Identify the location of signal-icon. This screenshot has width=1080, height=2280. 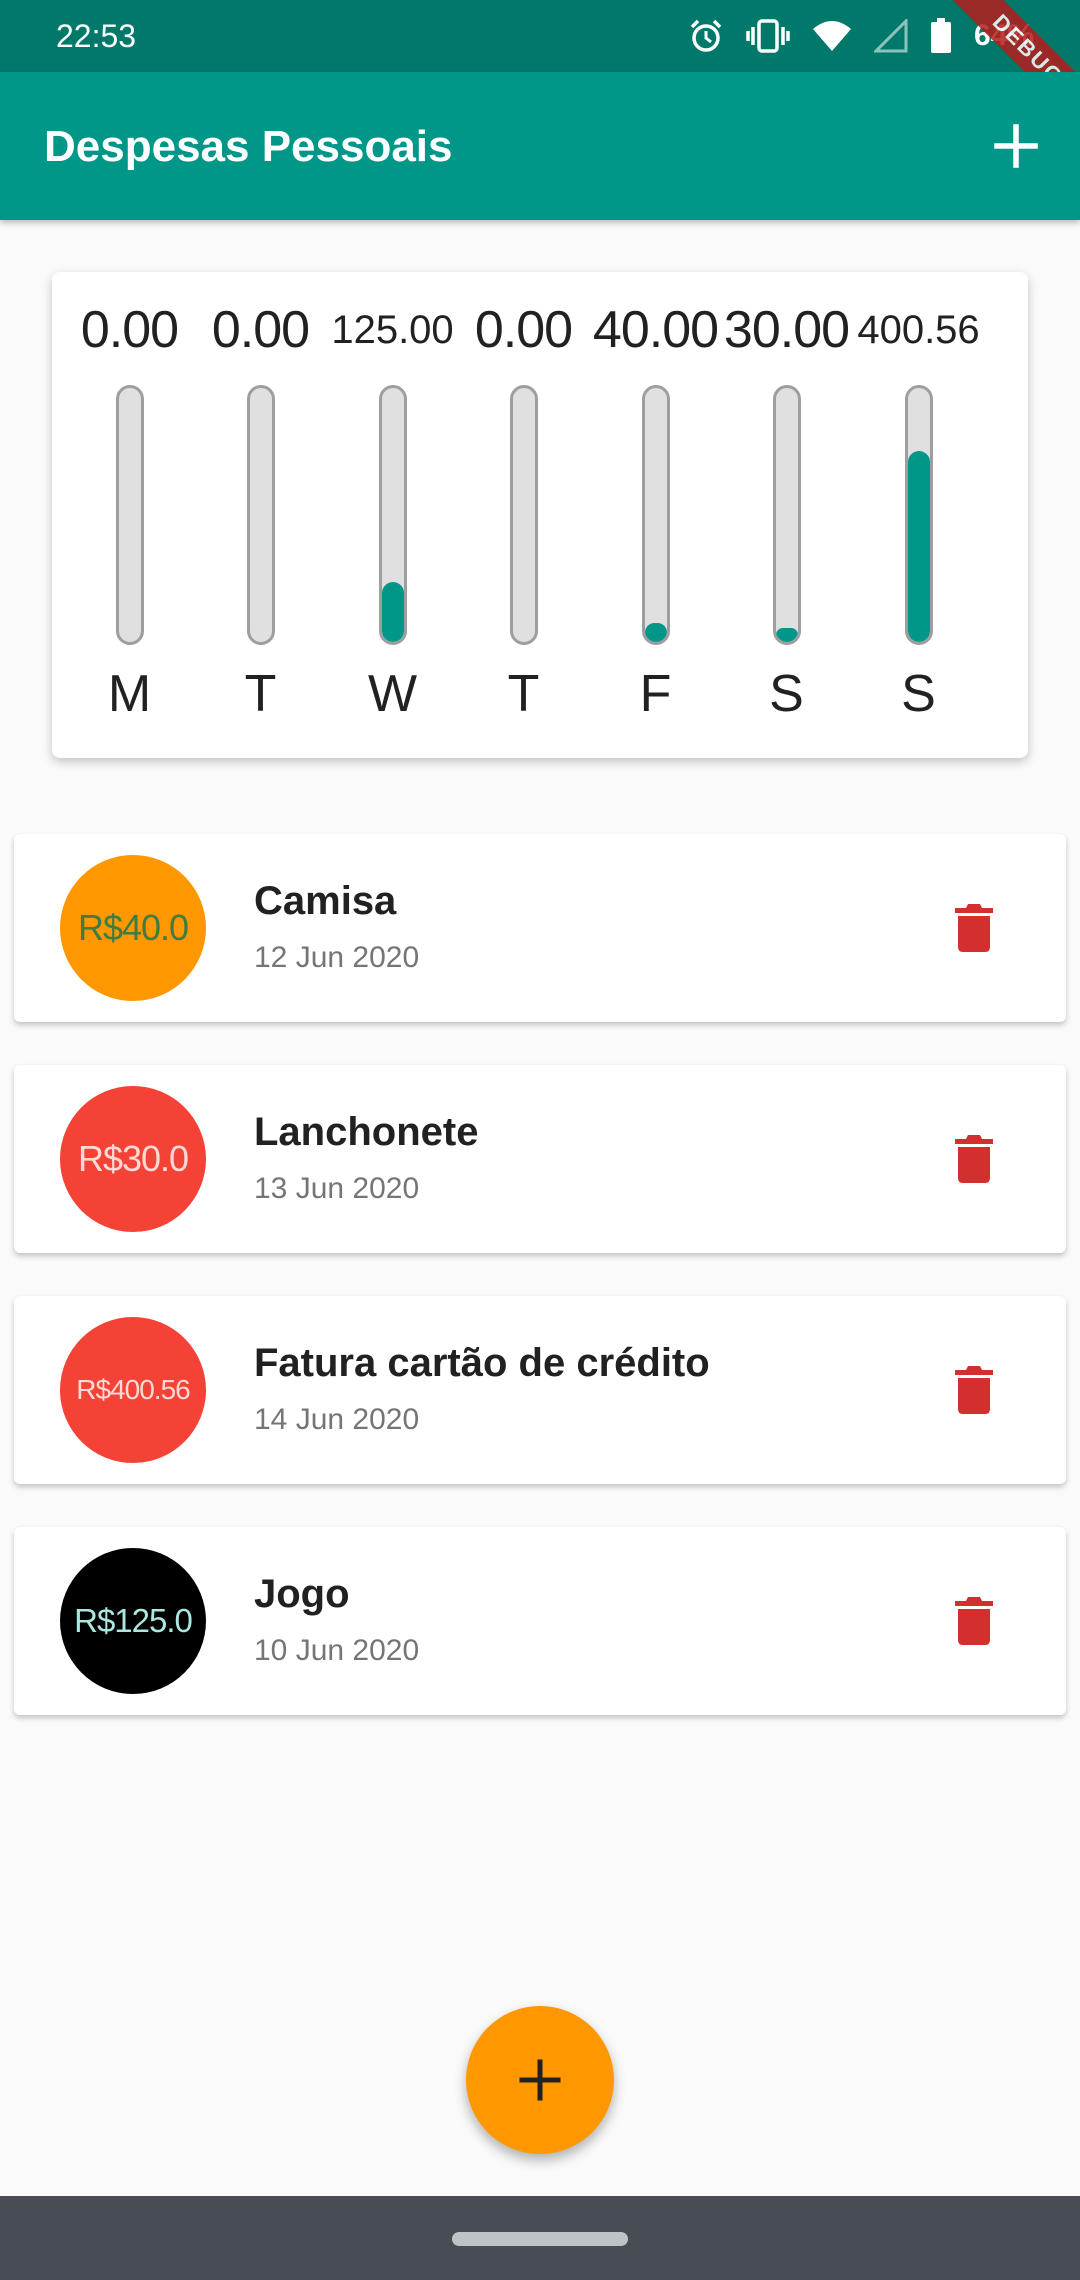
(890, 36).